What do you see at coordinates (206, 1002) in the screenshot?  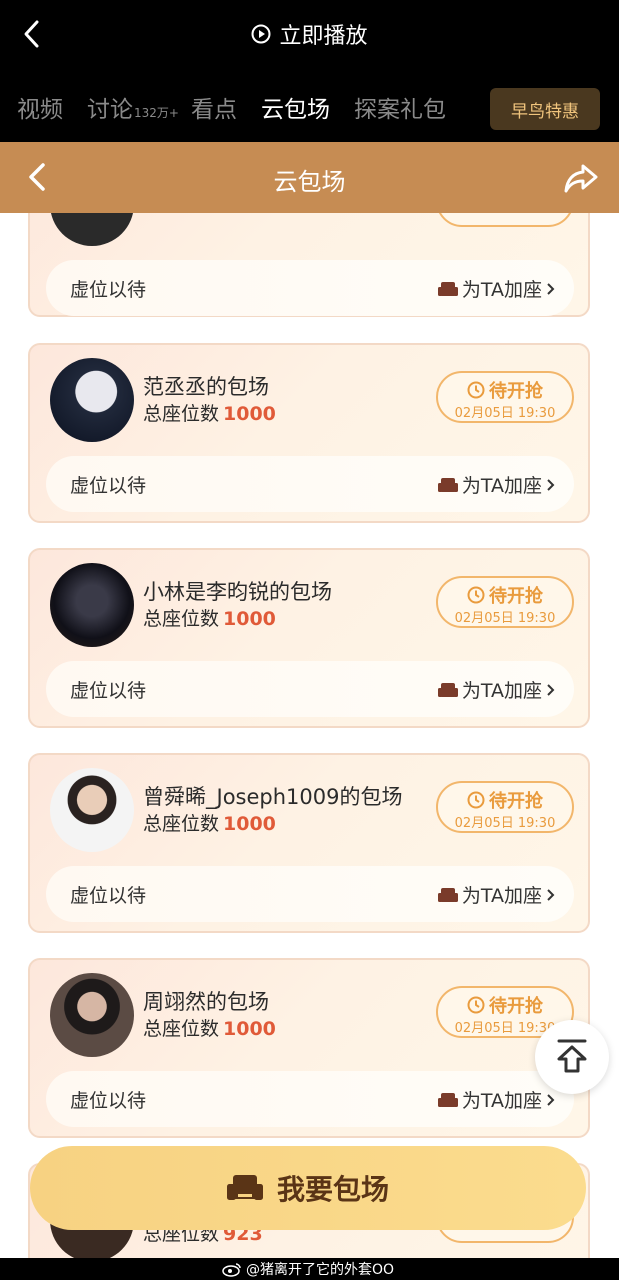 I see `booking-name: 周翊然的包场` at bounding box center [206, 1002].